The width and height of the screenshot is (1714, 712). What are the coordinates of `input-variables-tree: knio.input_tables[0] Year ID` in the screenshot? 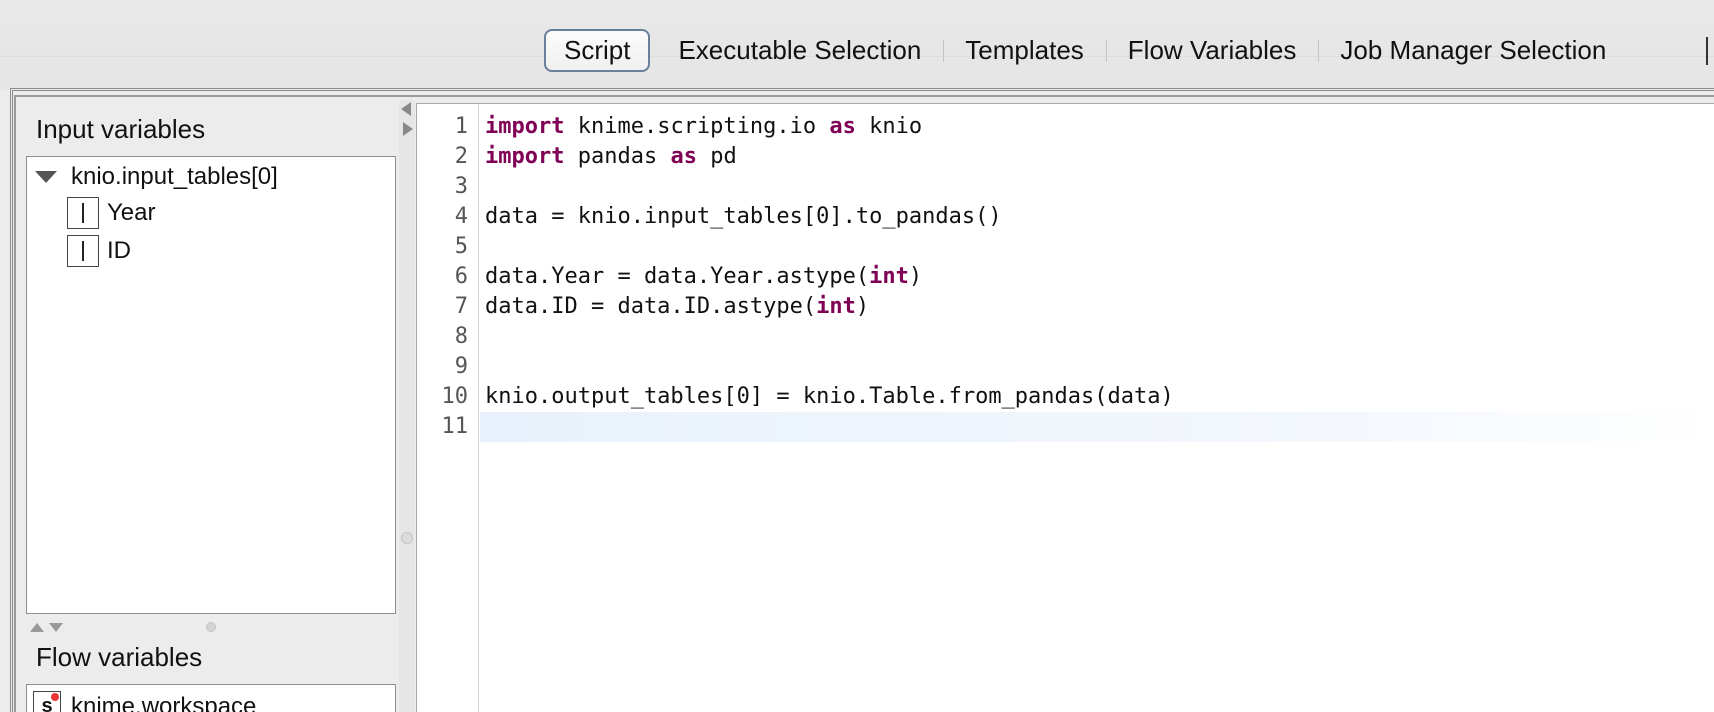 It's located at (211, 385).